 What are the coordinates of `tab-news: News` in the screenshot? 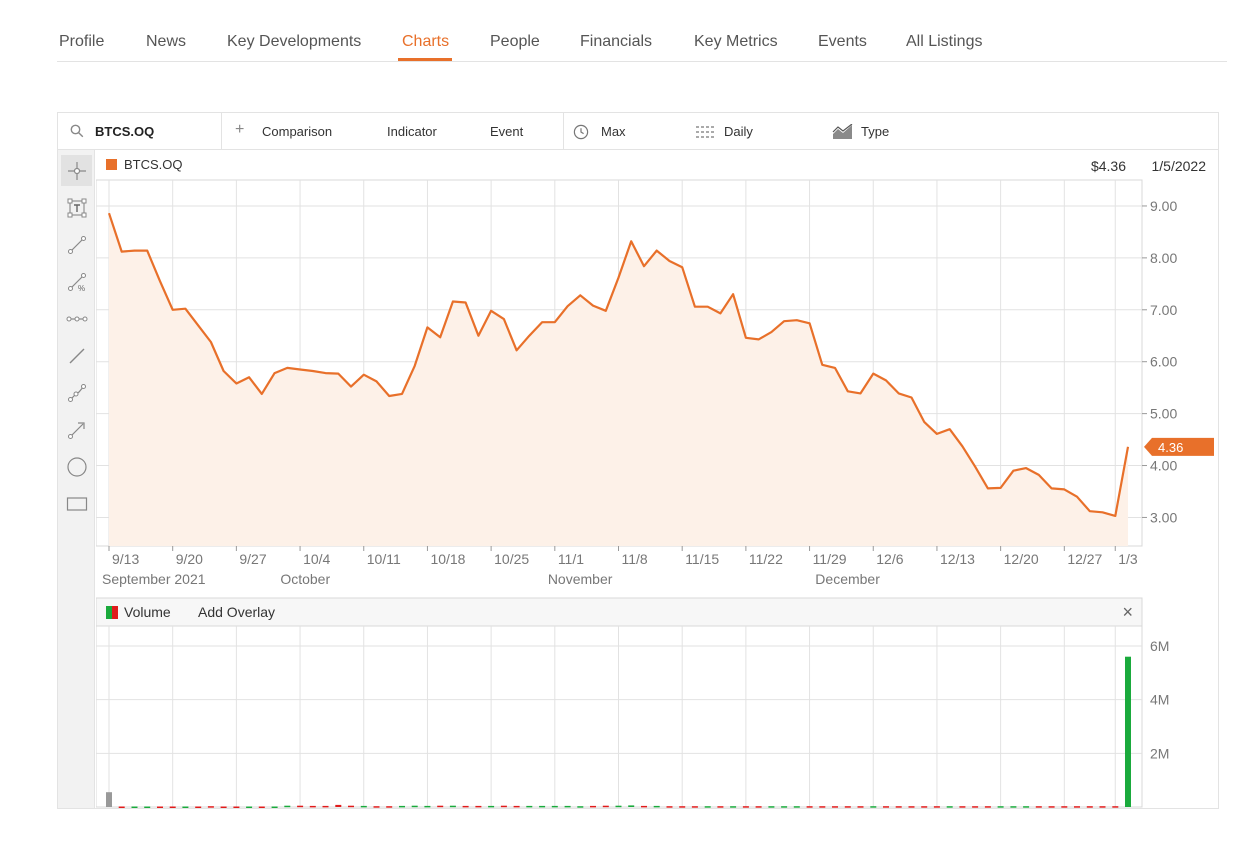 It's located at (166, 42).